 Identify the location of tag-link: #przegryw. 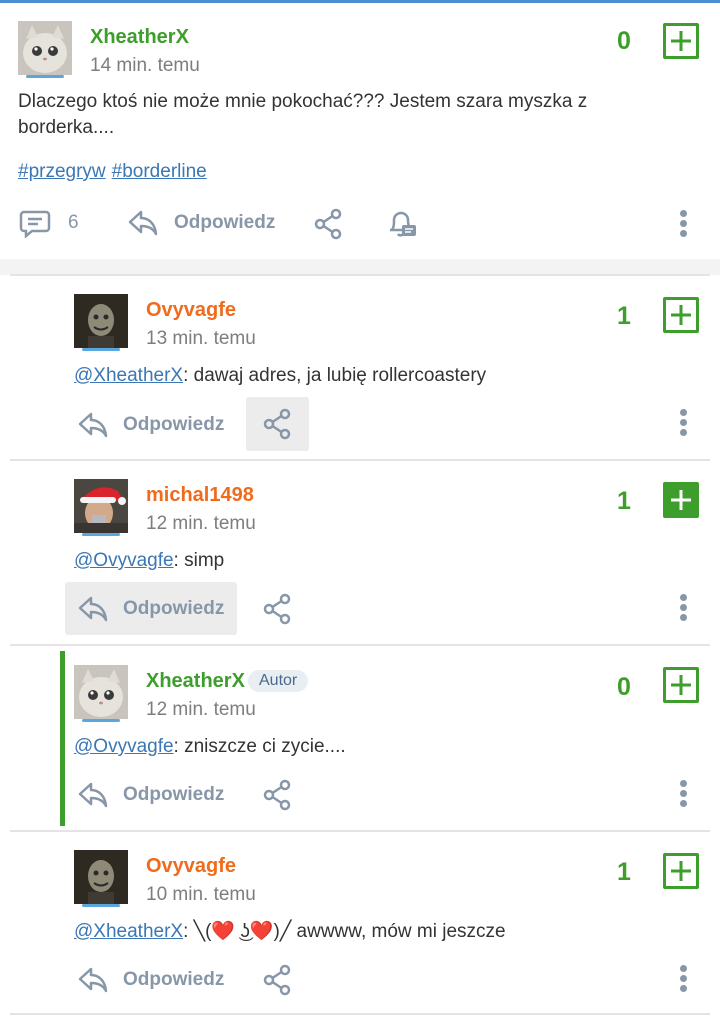
(62, 171).